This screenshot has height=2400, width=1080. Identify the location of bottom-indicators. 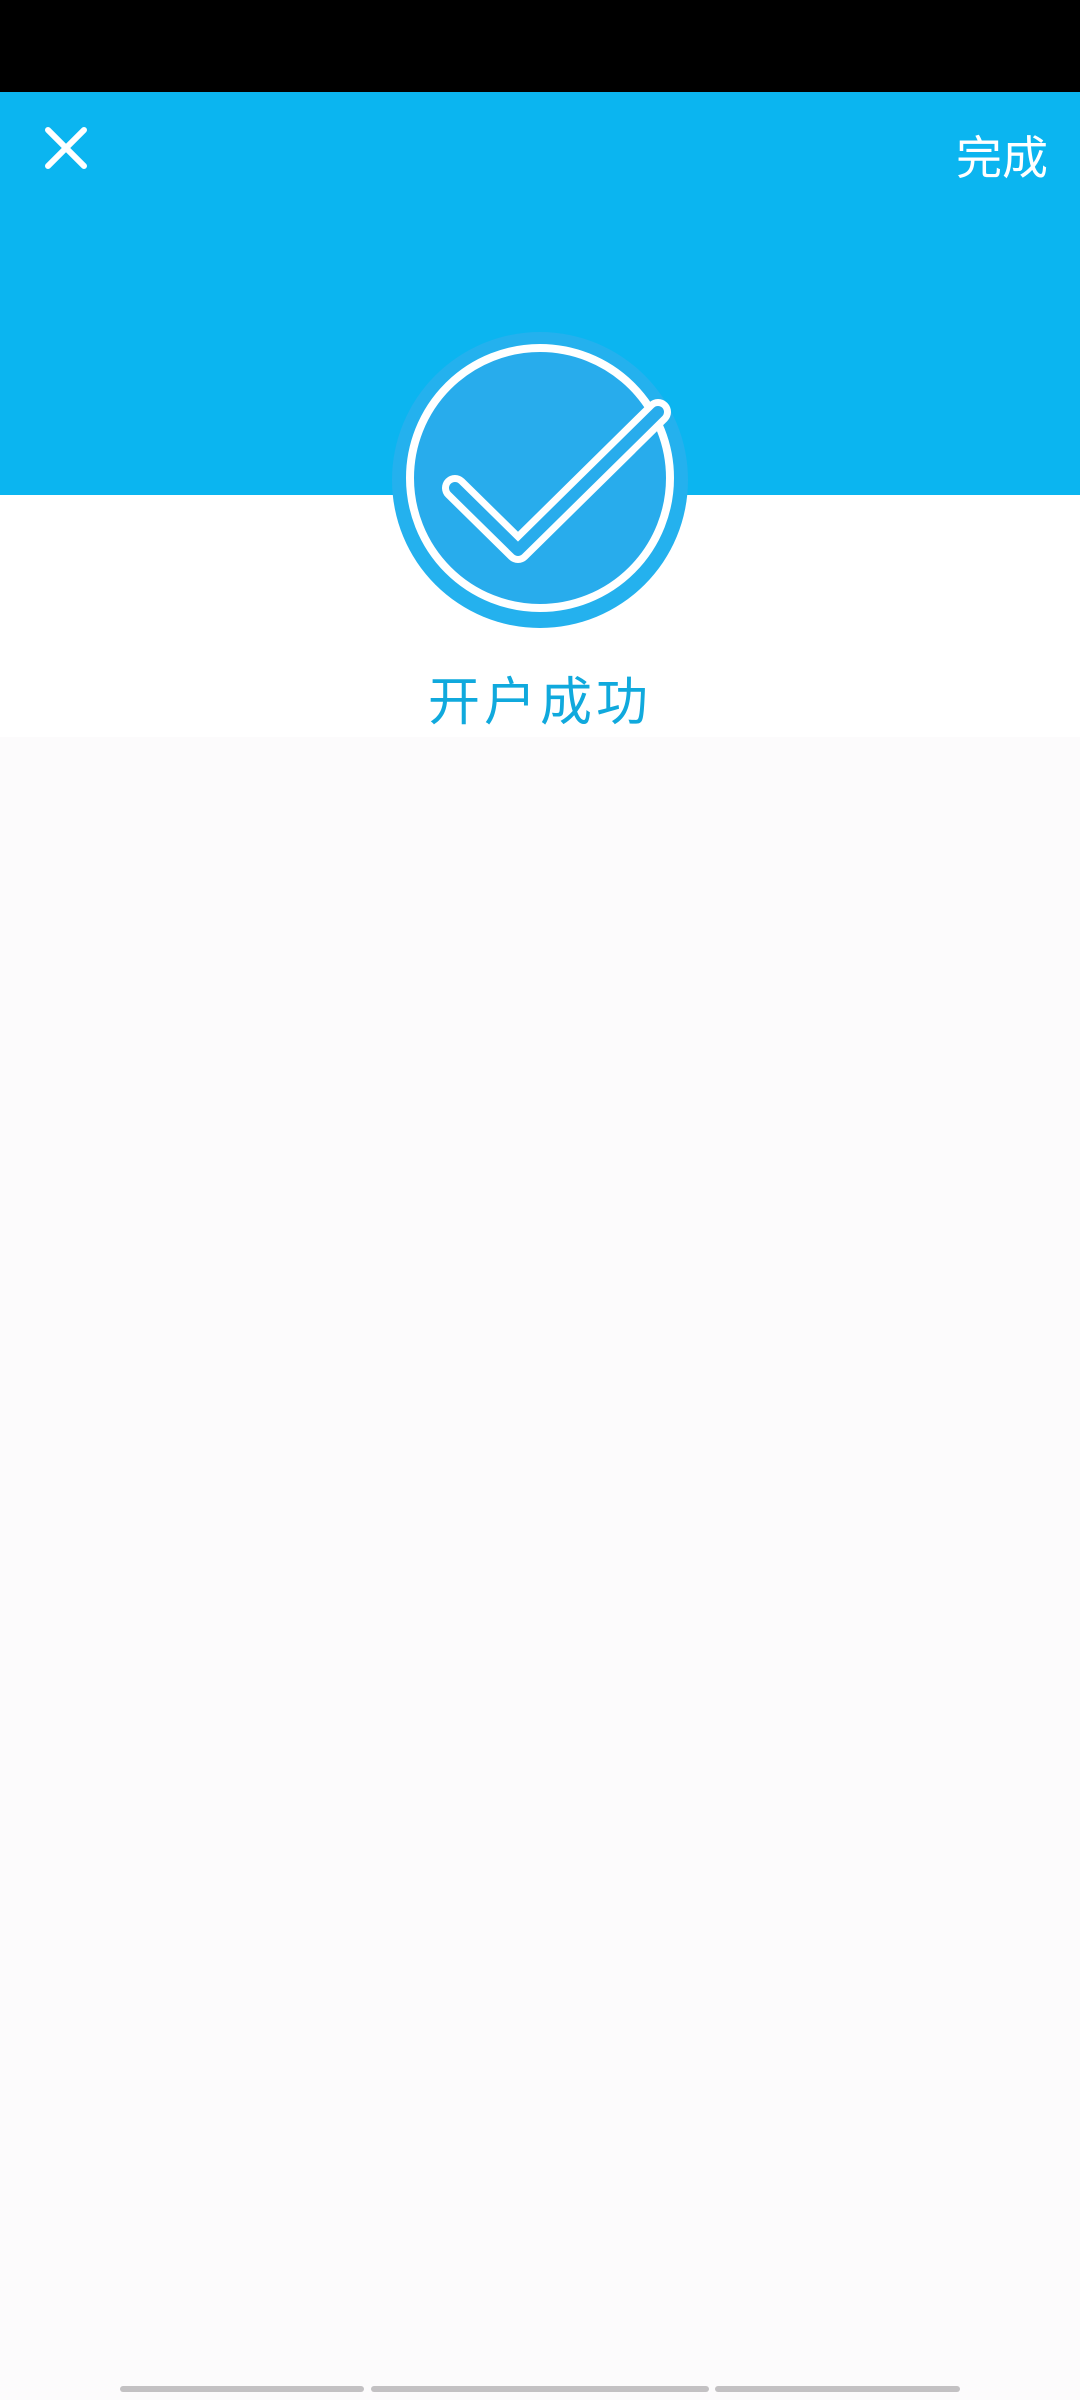
(540, 2390).